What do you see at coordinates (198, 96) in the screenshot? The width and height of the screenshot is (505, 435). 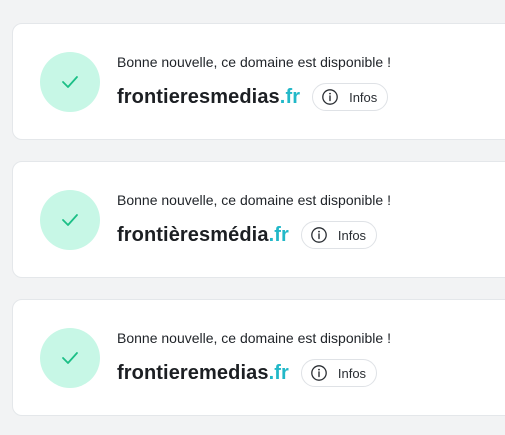 I see `domain-label: frontieresmedias` at bounding box center [198, 96].